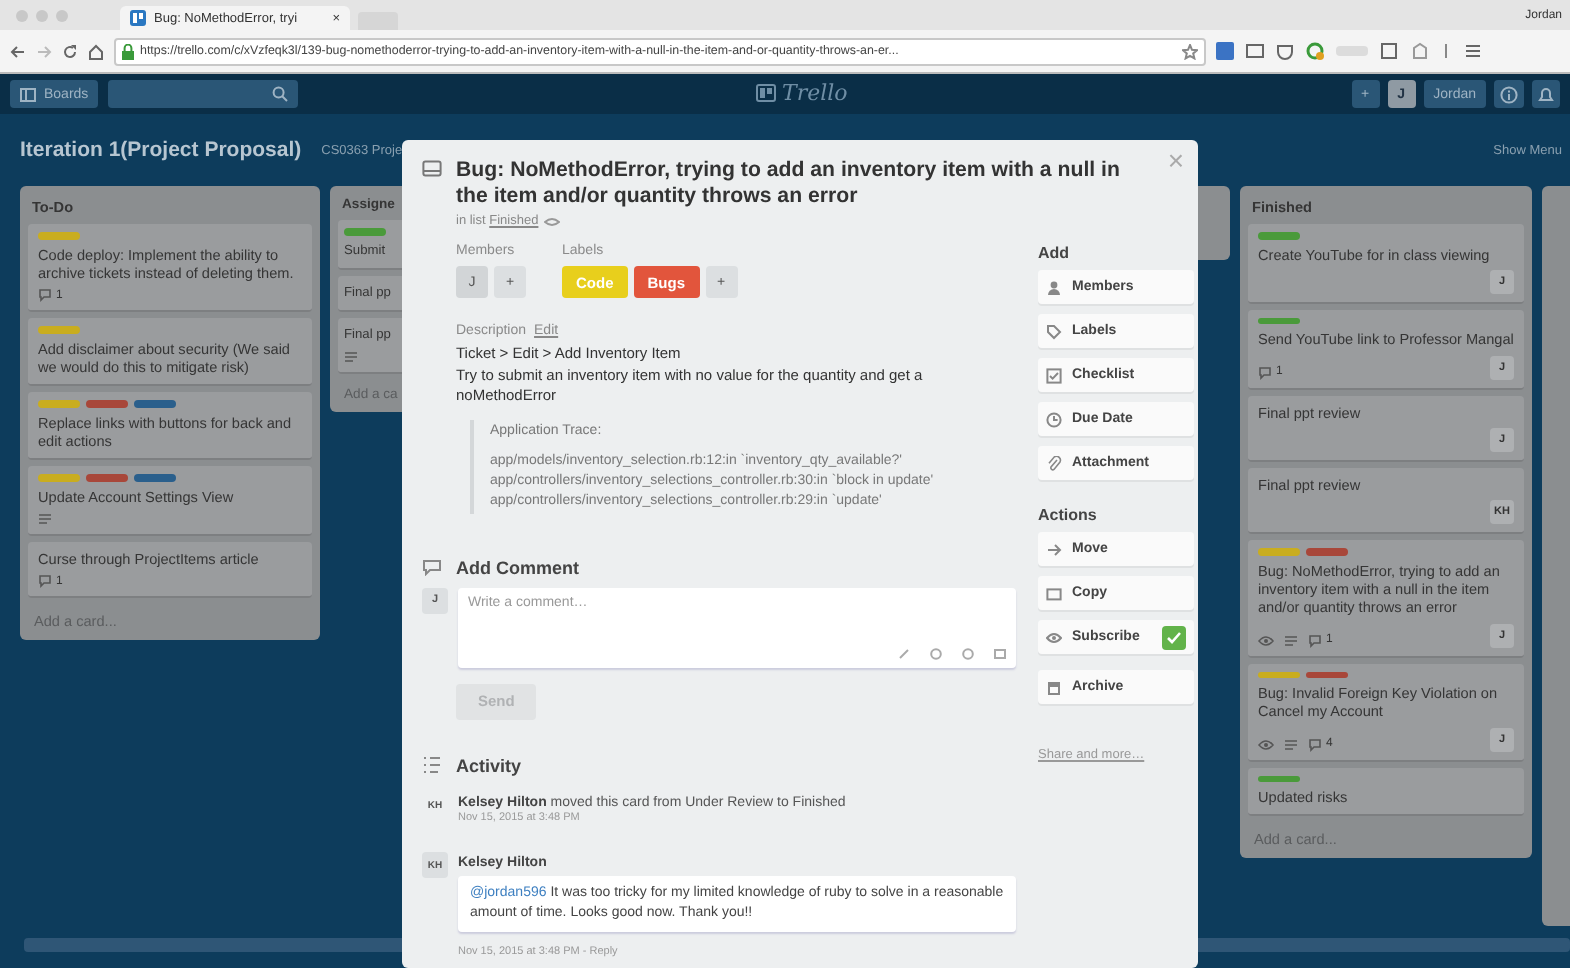  Describe the element at coordinates (815, 93) in the screenshot. I see `logo-text: Trello` at that location.